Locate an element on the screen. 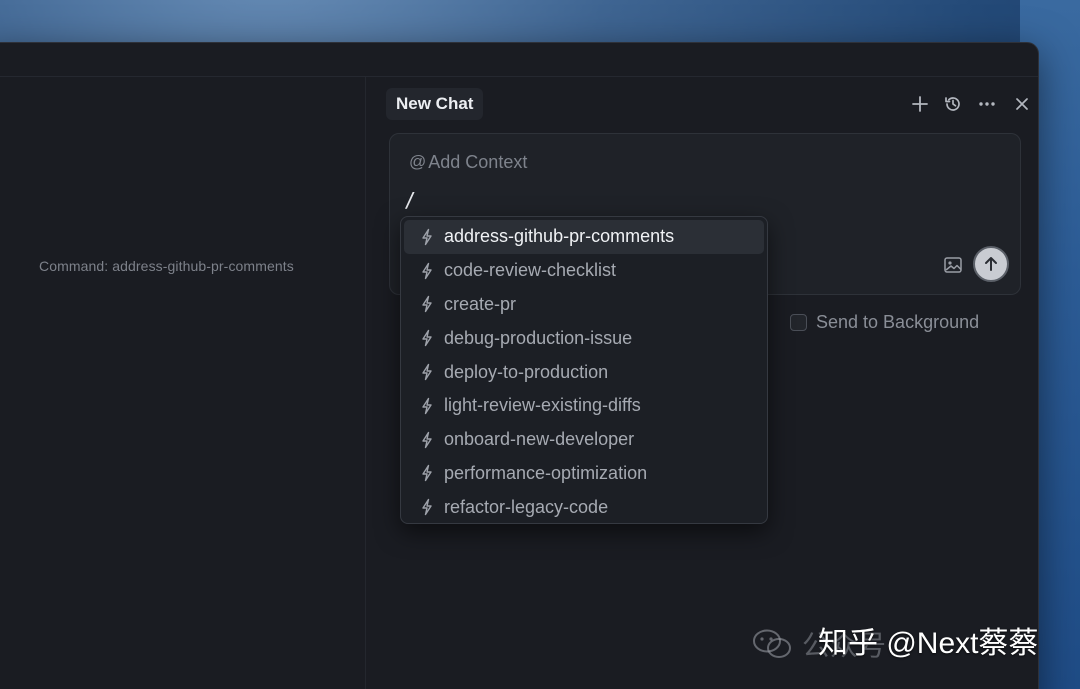 The height and width of the screenshot is (689, 1080). command-menu-item: create-pr is located at coordinates (584, 305).